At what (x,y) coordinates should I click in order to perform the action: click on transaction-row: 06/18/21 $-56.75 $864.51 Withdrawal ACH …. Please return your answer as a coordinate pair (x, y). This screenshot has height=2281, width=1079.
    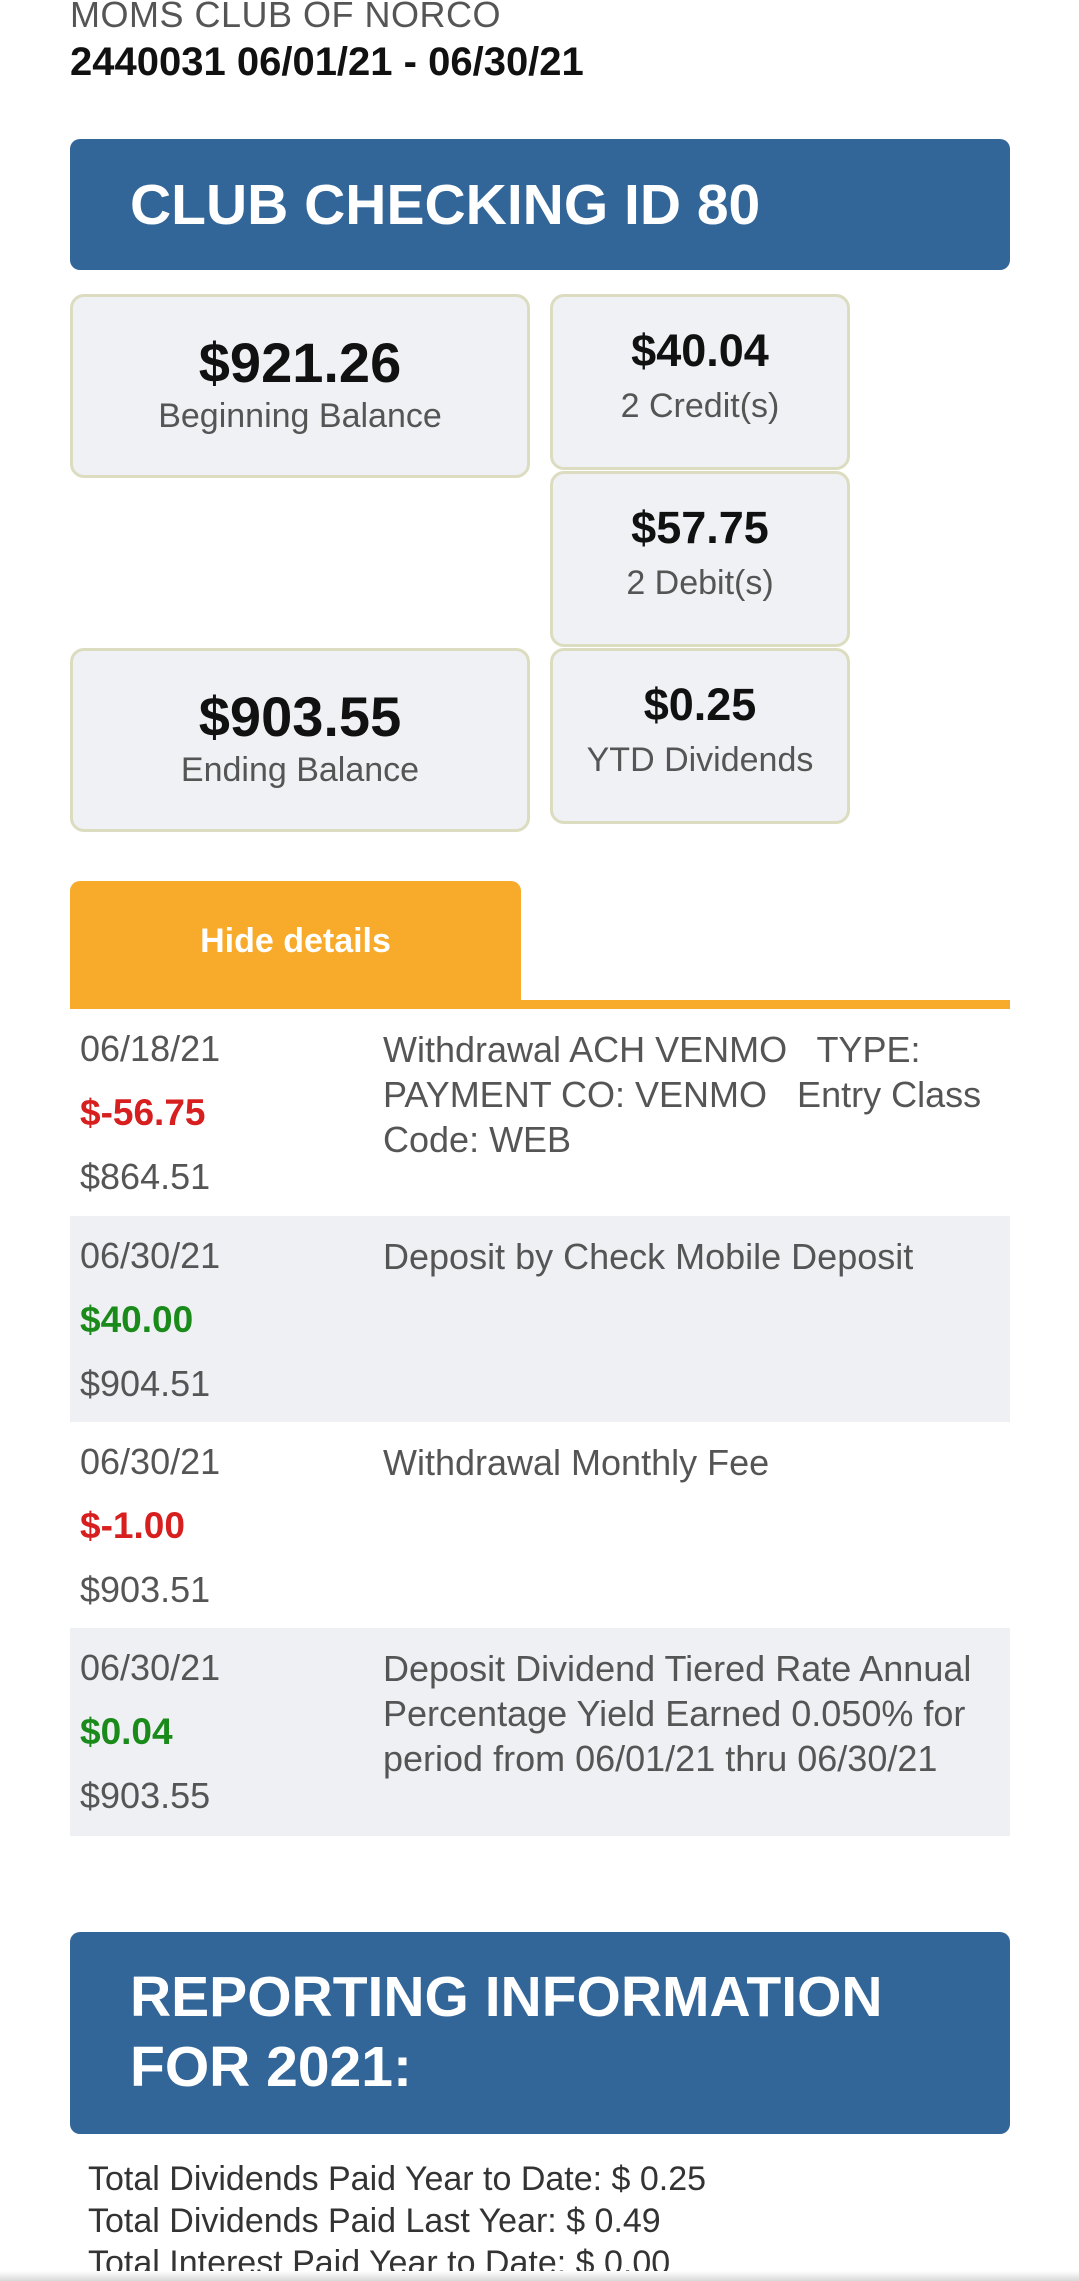
    Looking at the image, I should click on (540, 1112).